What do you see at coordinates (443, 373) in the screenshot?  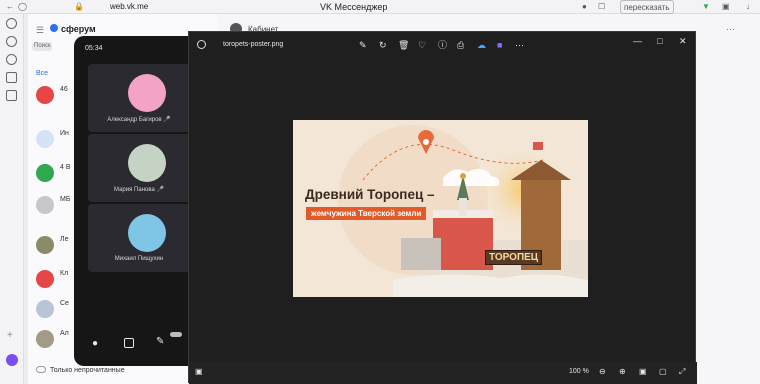 I see `viewer-status-bar: ▣ 100 % ⊖ ⊕ ▣ ▢ ⤢` at bounding box center [443, 373].